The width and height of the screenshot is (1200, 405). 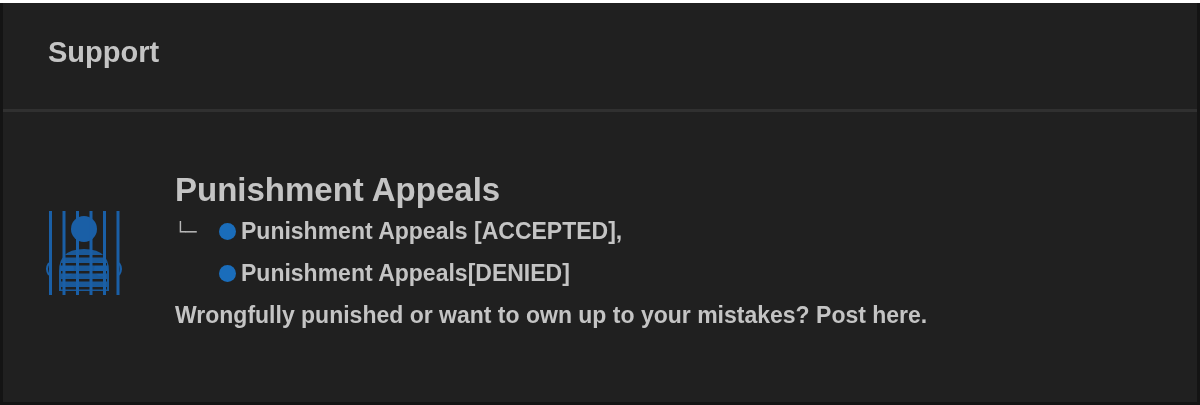 What do you see at coordinates (551, 190) in the screenshot?
I see `forum-title-link: Punishment Appeals` at bounding box center [551, 190].